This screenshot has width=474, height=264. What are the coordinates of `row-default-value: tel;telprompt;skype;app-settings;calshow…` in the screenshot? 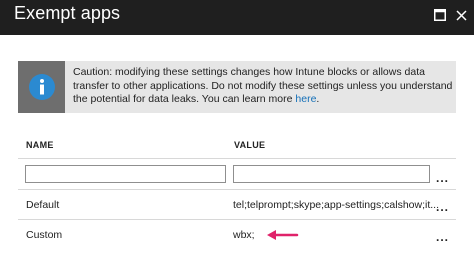 It's located at (336, 205).